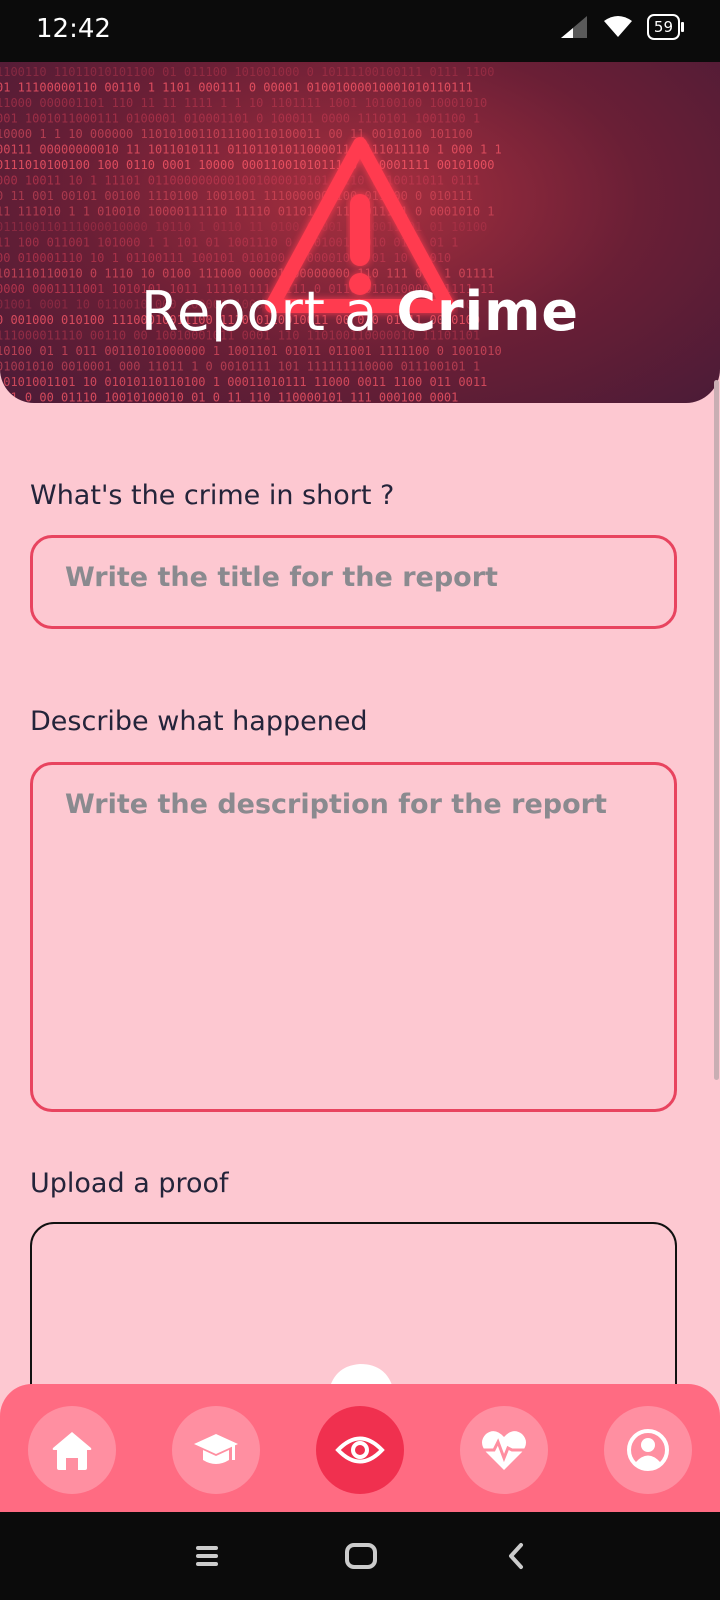 The height and width of the screenshot is (1600, 720). I want to click on system-nav-bar, so click(360, 1556).